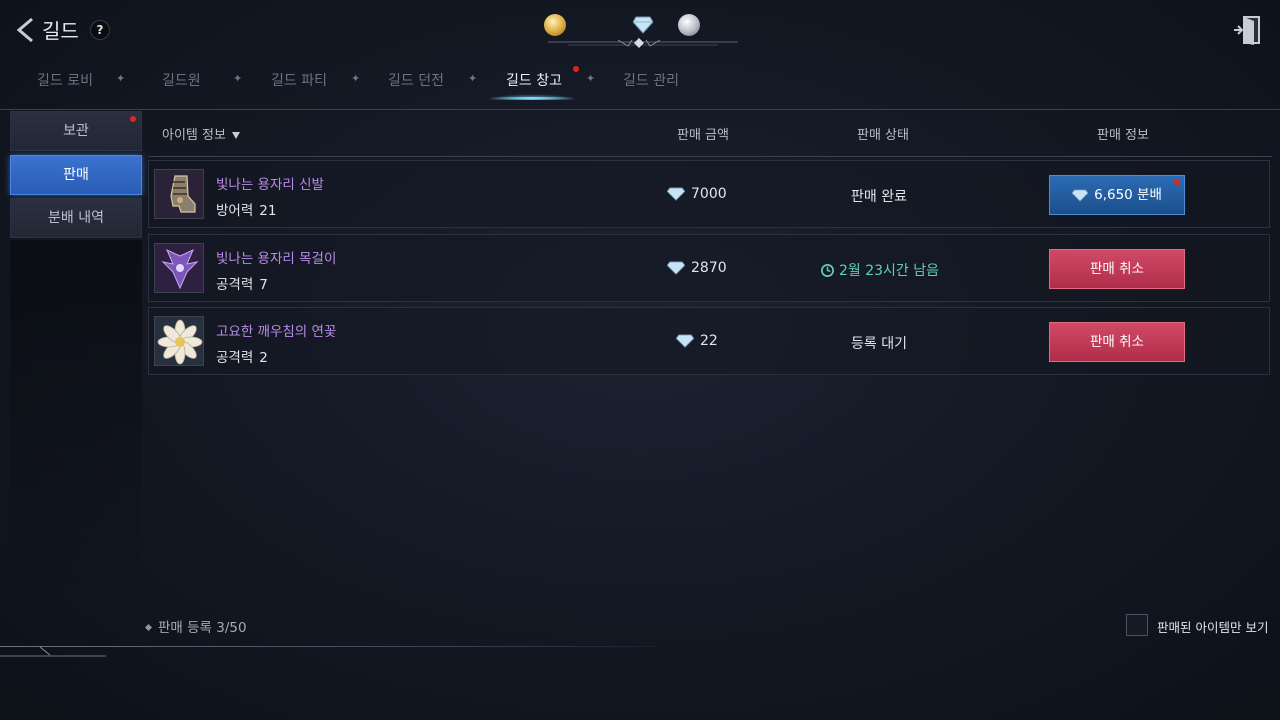  I want to click on sale-status: 판매 완료, so click(879, 197).